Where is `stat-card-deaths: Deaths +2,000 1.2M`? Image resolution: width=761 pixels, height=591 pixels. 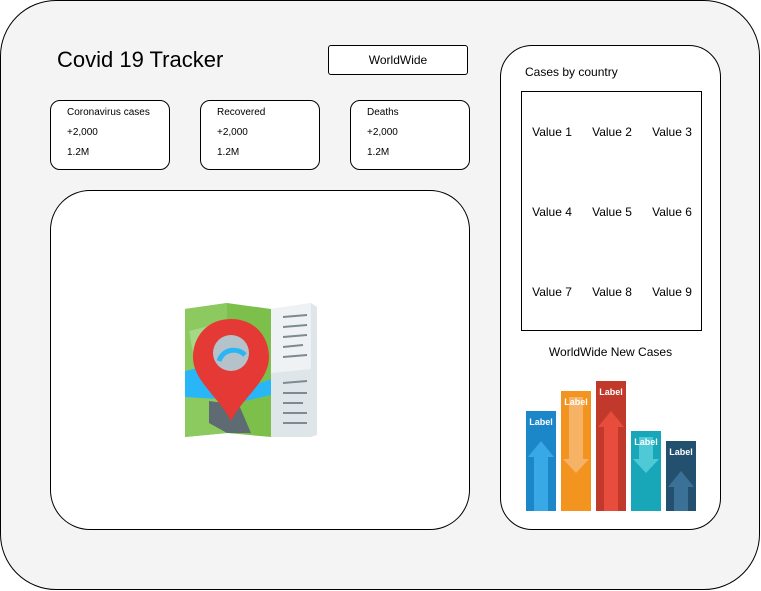
stat-card-deaths: Deaths +2,000 1.2M is located at coordinates (410, 135).